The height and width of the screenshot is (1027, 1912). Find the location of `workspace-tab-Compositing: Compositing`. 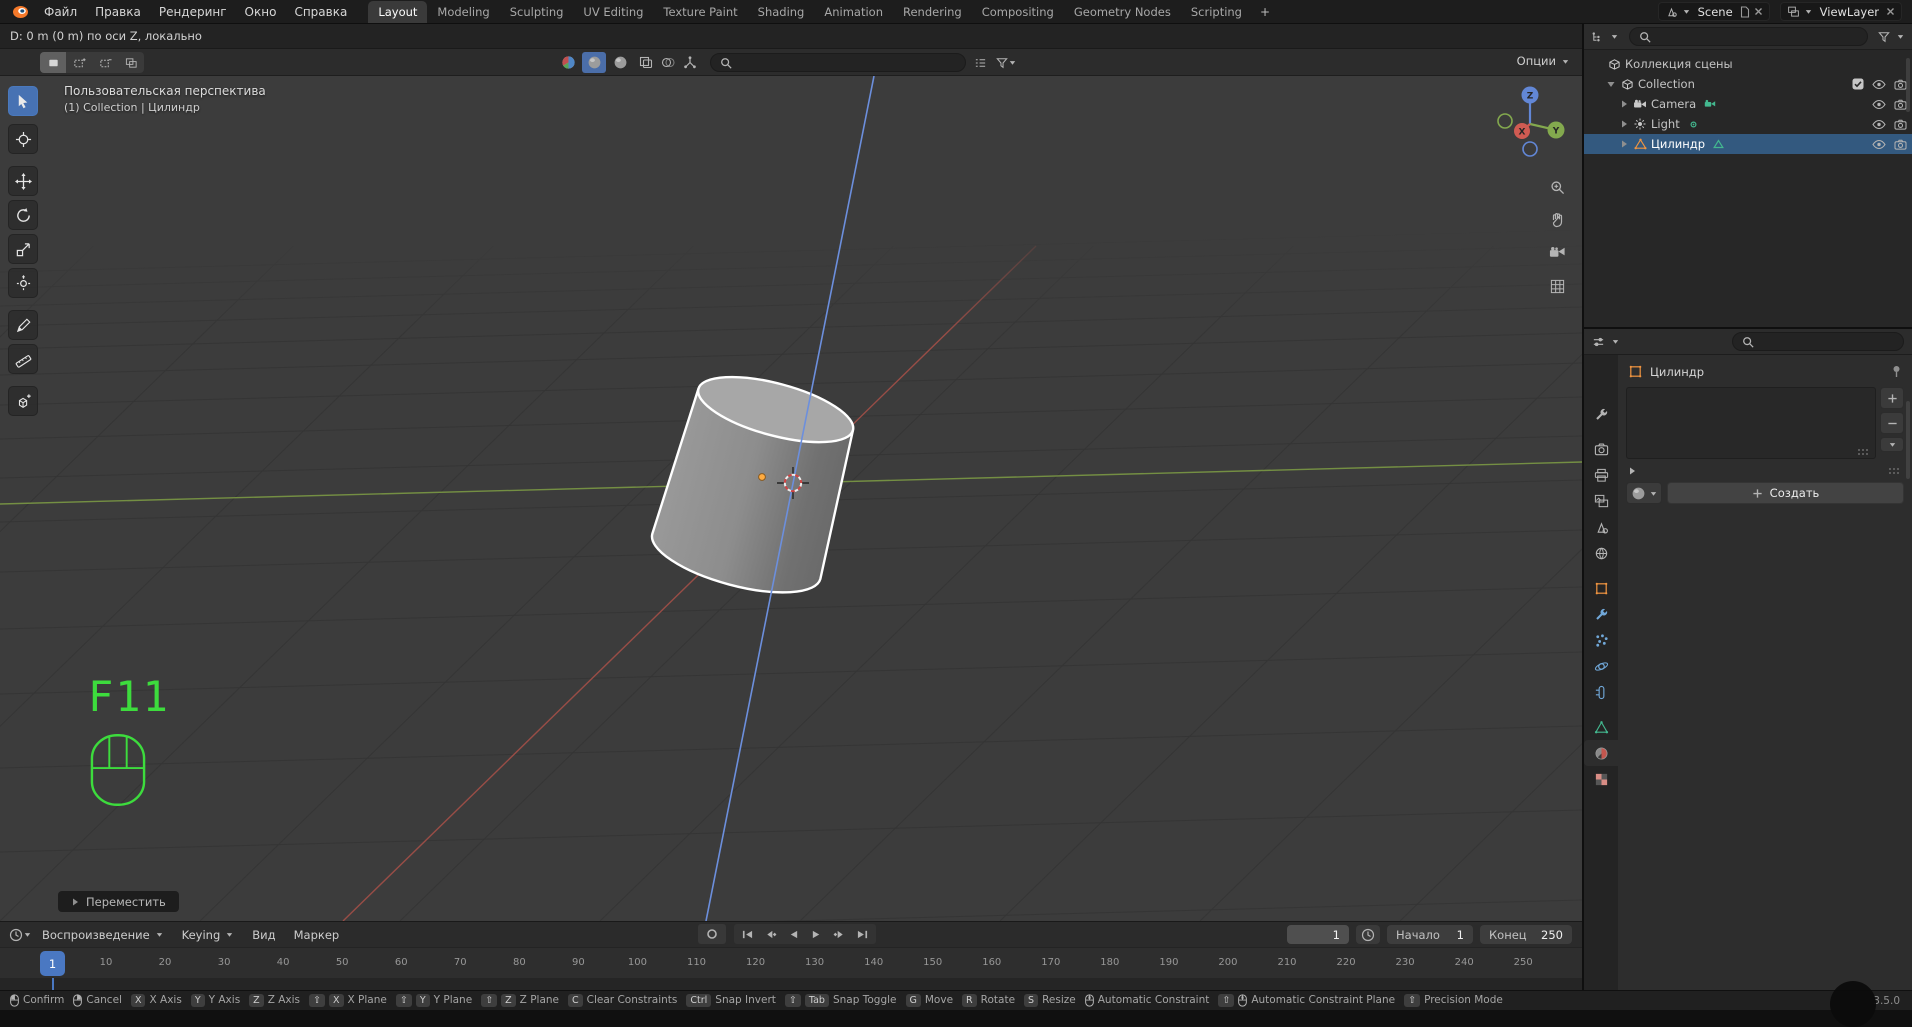

workspace-tab-Compositing: Compositing is located at coordinates (1018, 12).